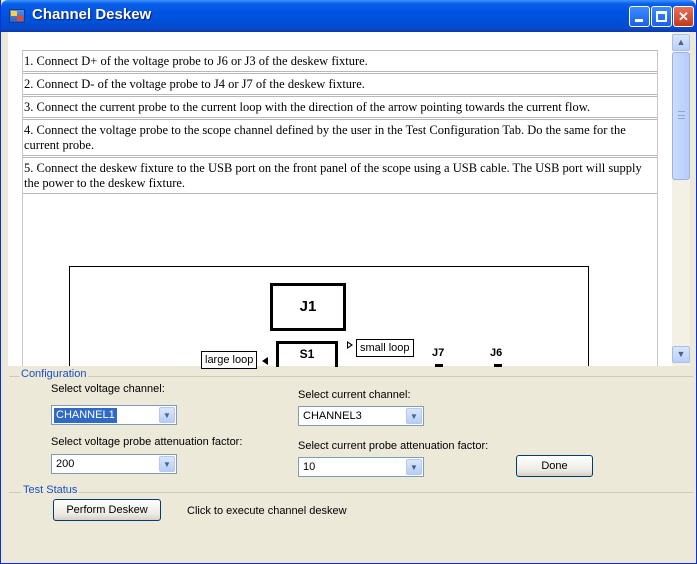 The height and width of the screenshot is (564, 697). I want to click on switch-s1: S1, so click(307, 354).